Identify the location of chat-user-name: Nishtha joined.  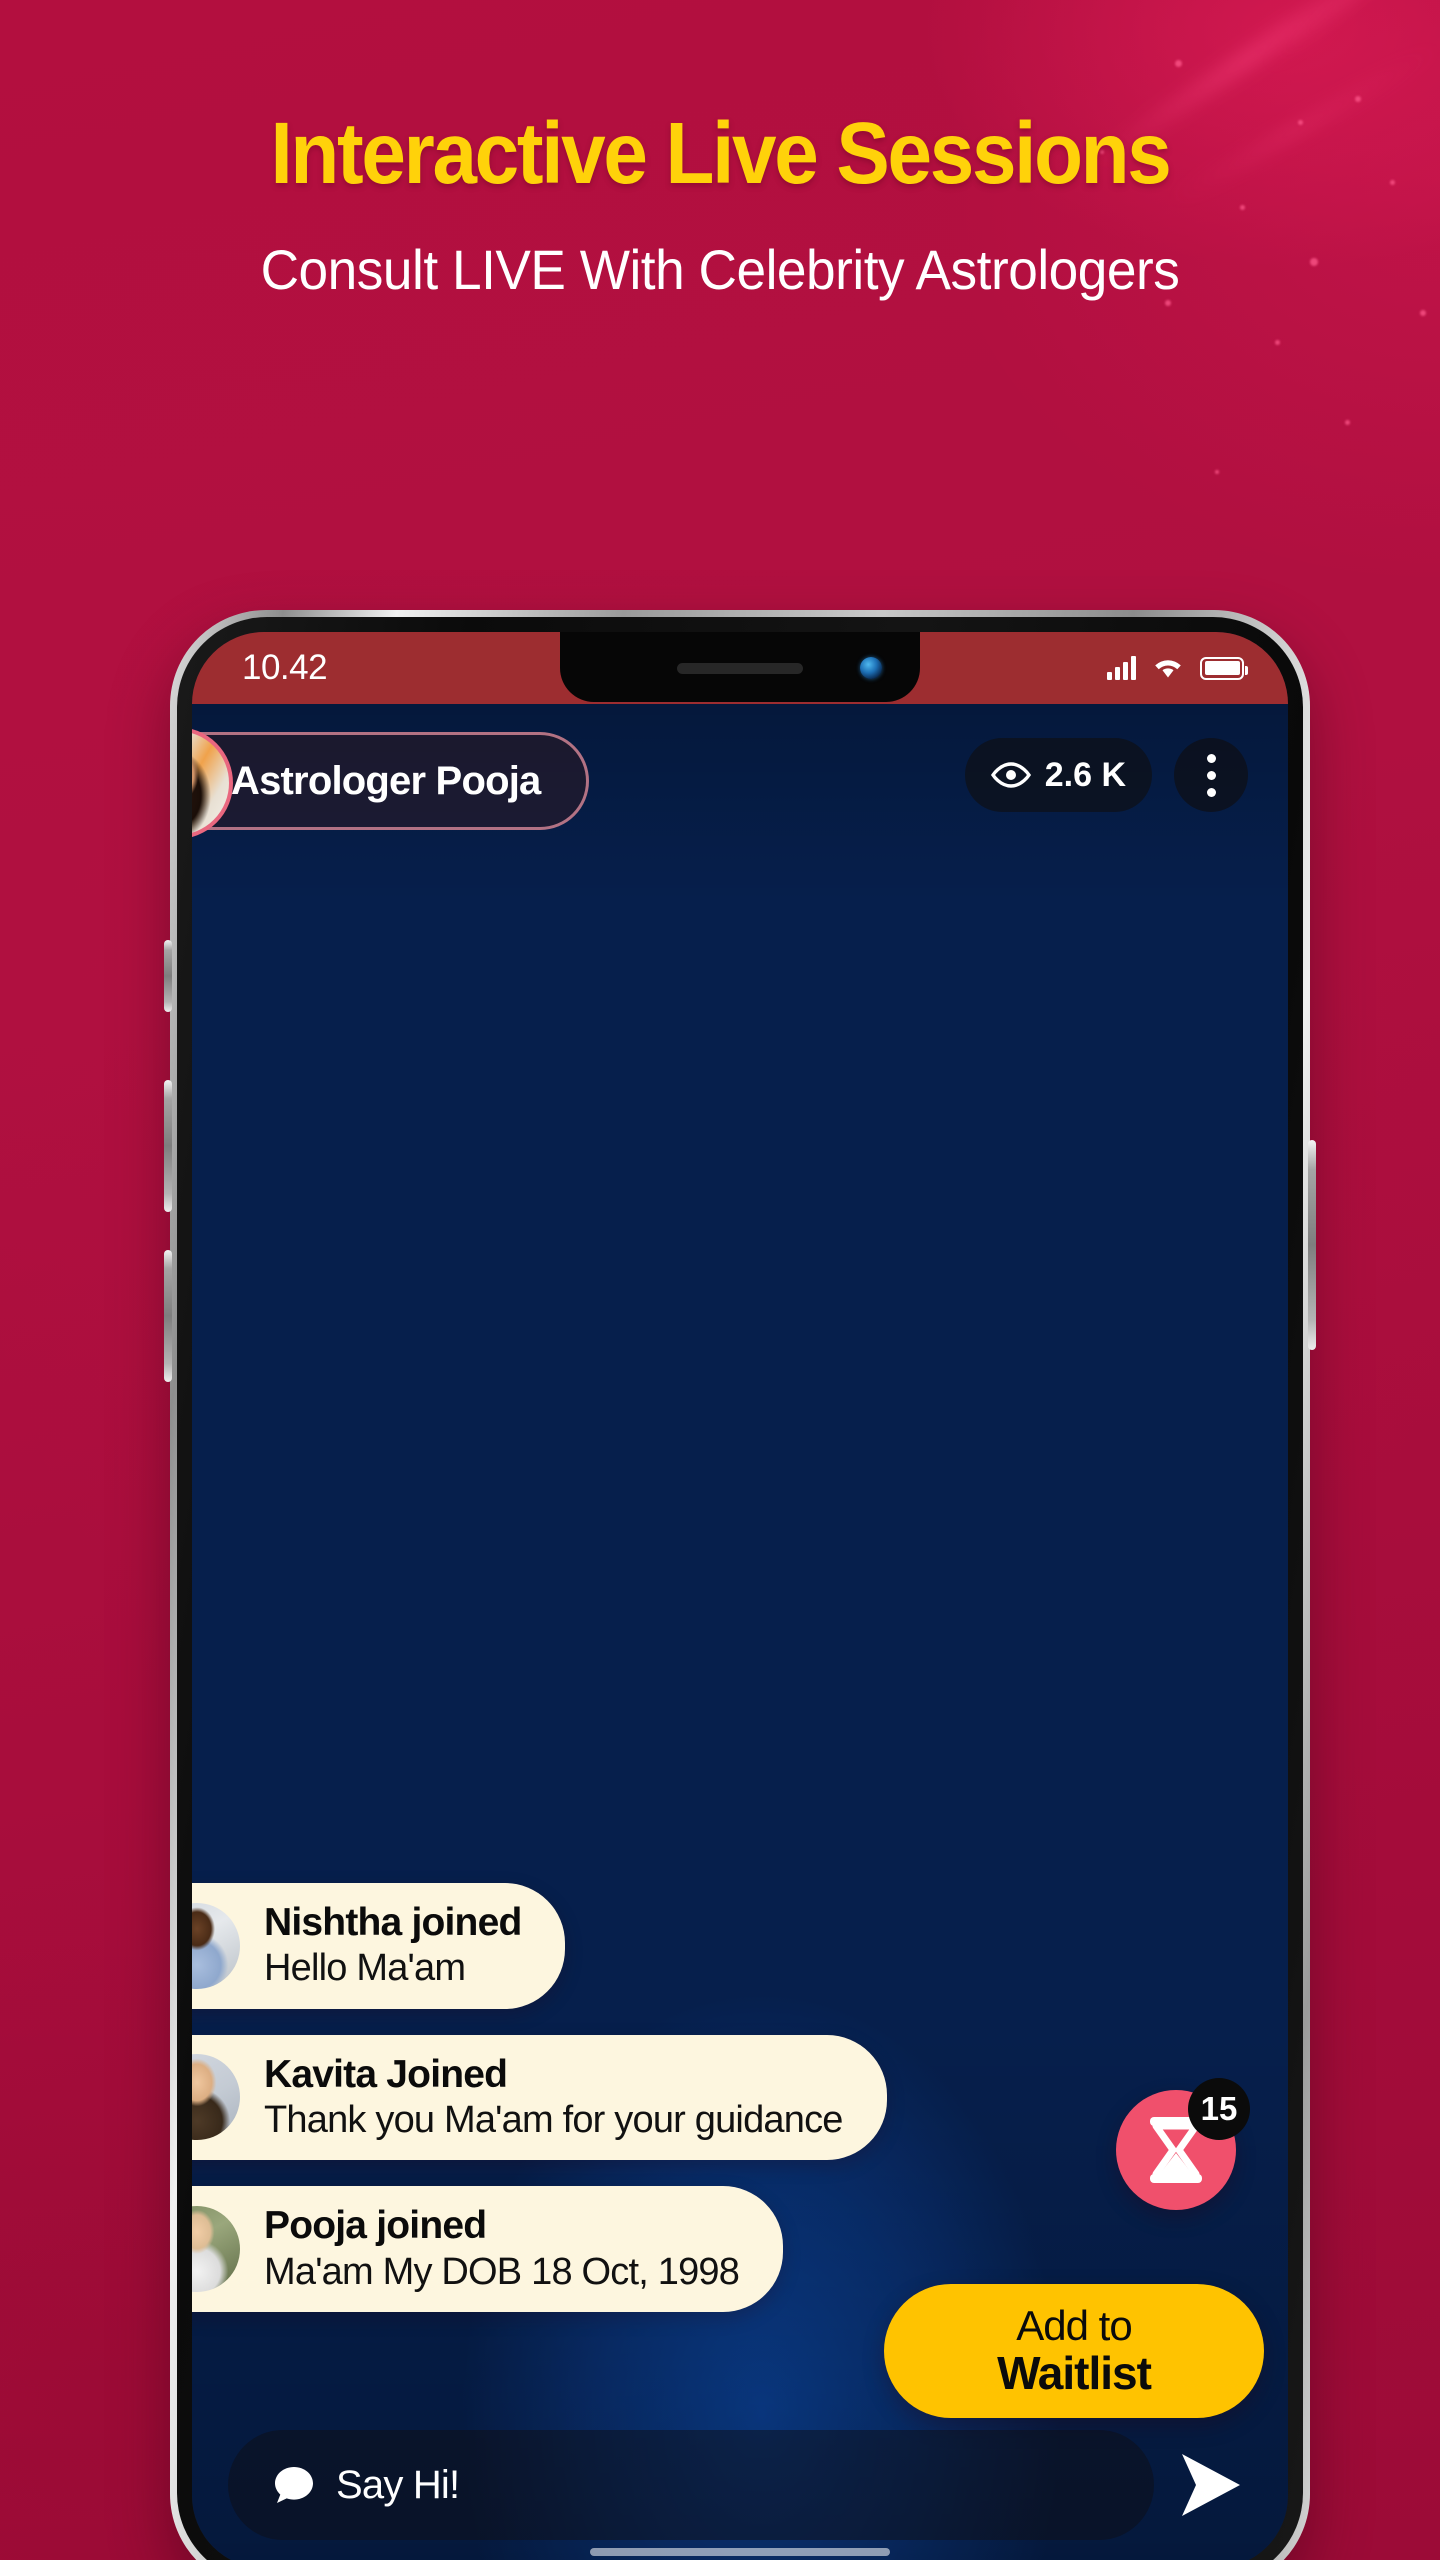
(393, 1922).